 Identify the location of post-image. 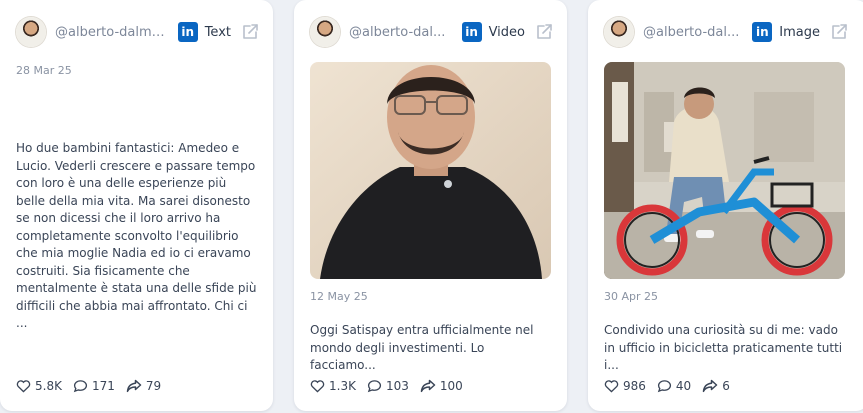
(724, 170).